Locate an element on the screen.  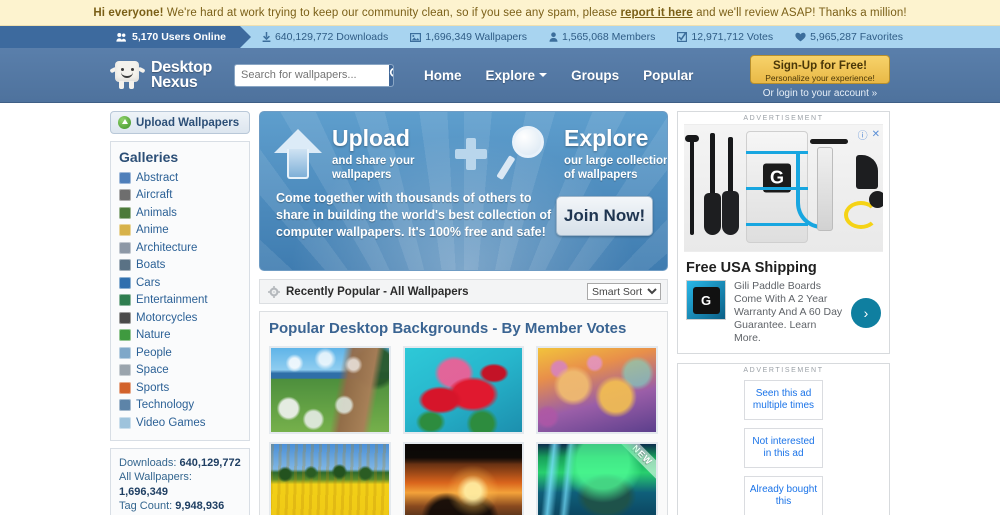
coastal-flowers-wallpaper is located at coordinates (330, 390).